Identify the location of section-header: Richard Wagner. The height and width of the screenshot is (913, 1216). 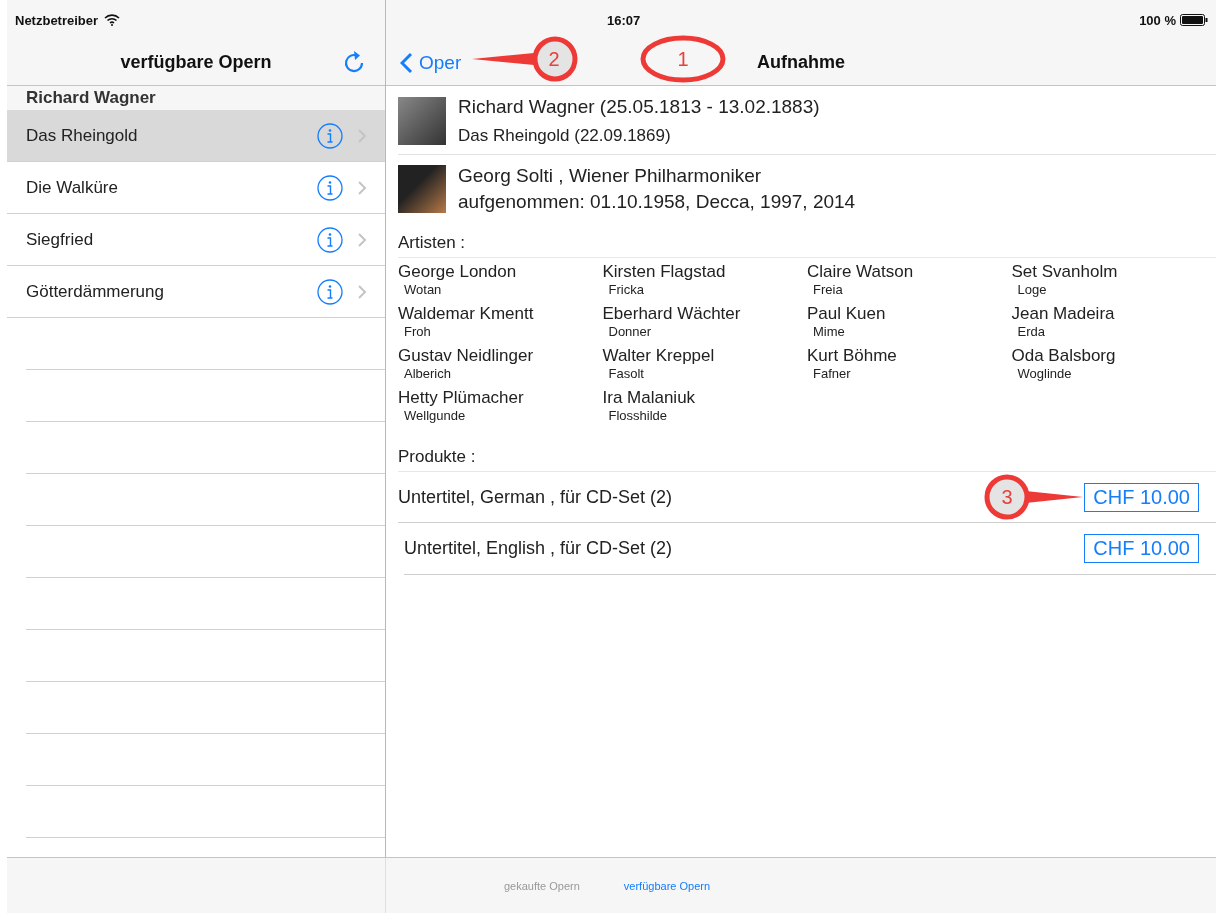
(196, 98).